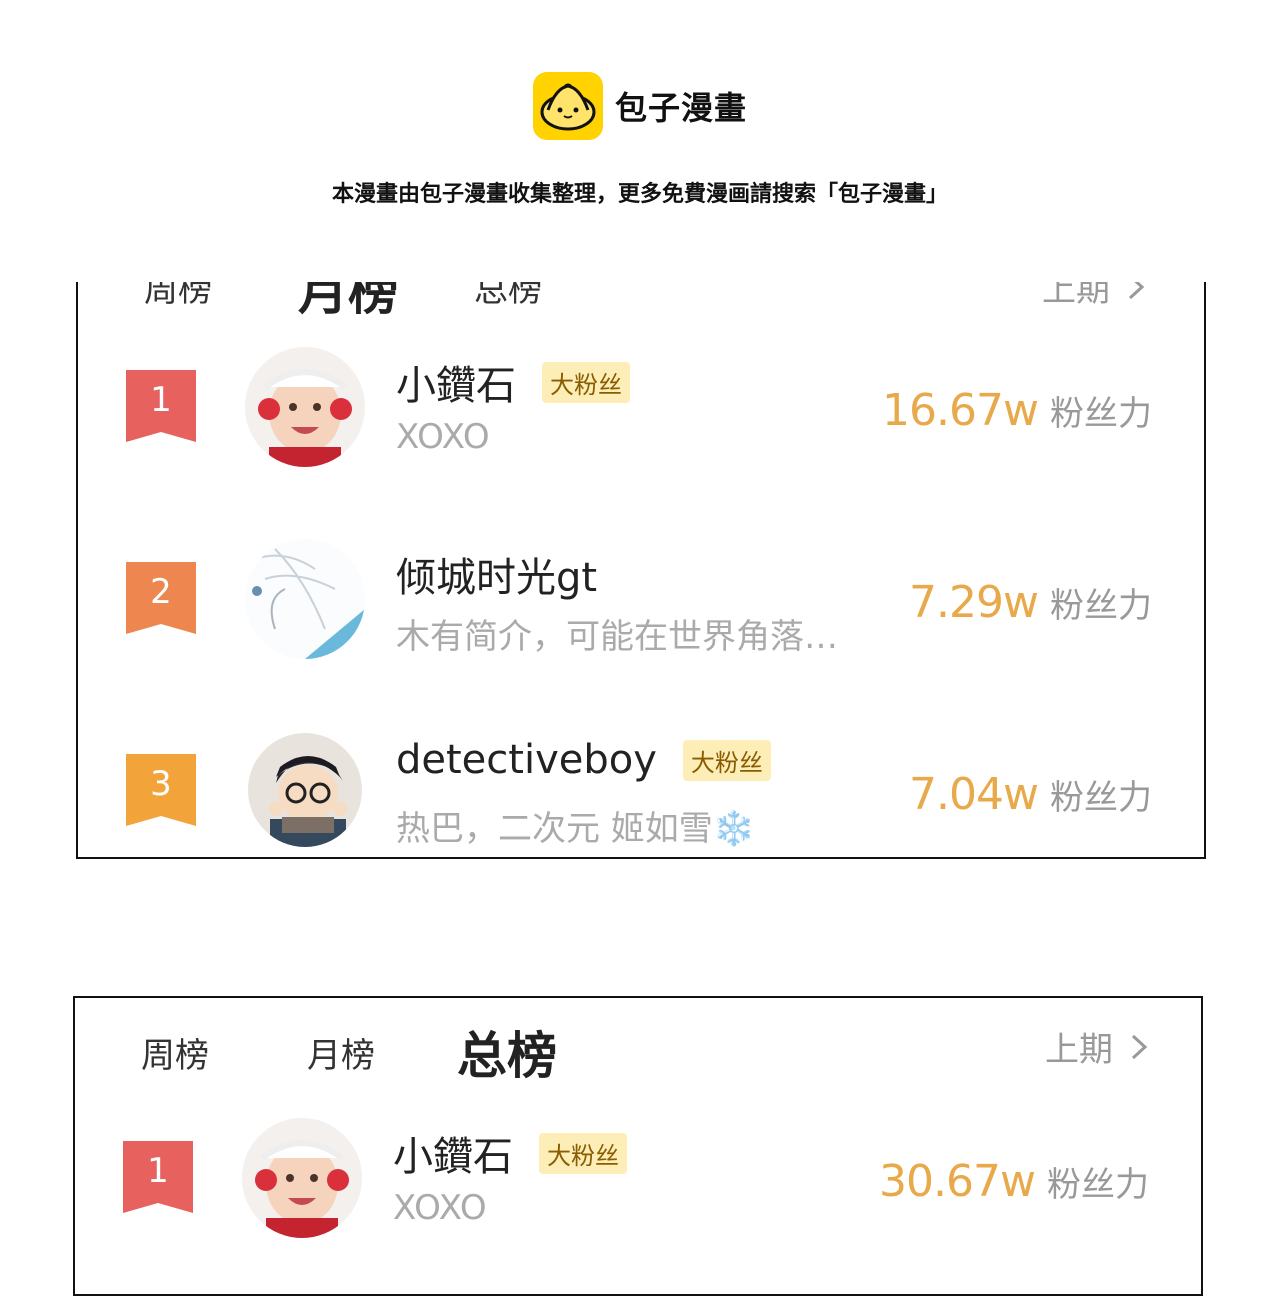 This screenshot has height=1296, width=1280. What do you see at coordinates (957, 1181) in the screenshot?
I see `fan-power-value: 30.67w` at bounding box center [957, 1181].